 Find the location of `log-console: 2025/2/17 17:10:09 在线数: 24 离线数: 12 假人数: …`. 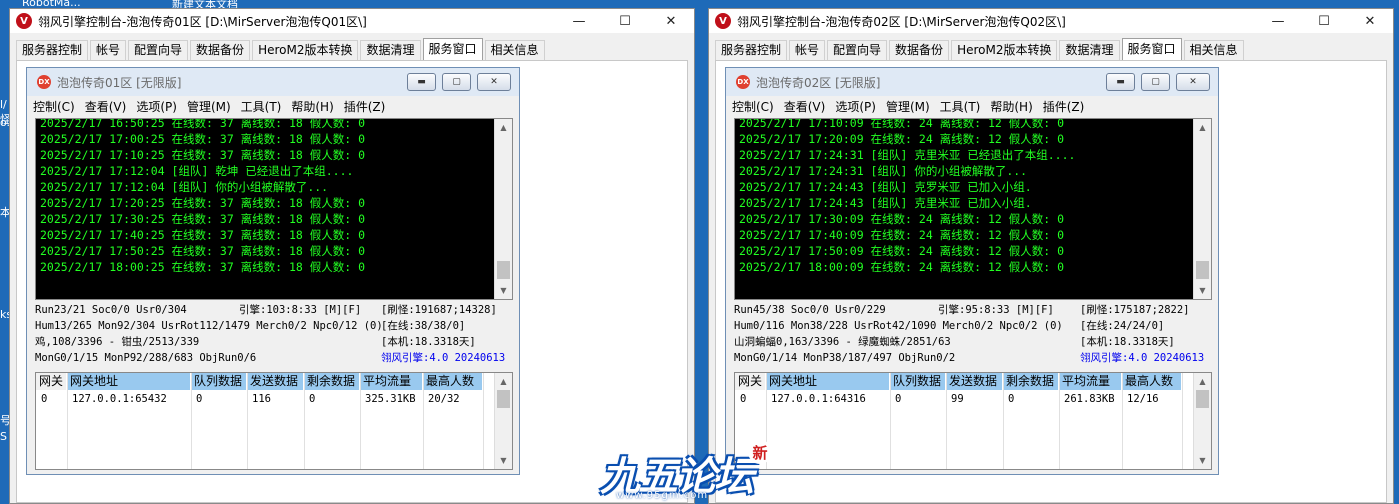

log-console: 2025/2/17 17:10:09 在线数: 24 离线数: 12 假人数: … is located at coordinates (973, 209).